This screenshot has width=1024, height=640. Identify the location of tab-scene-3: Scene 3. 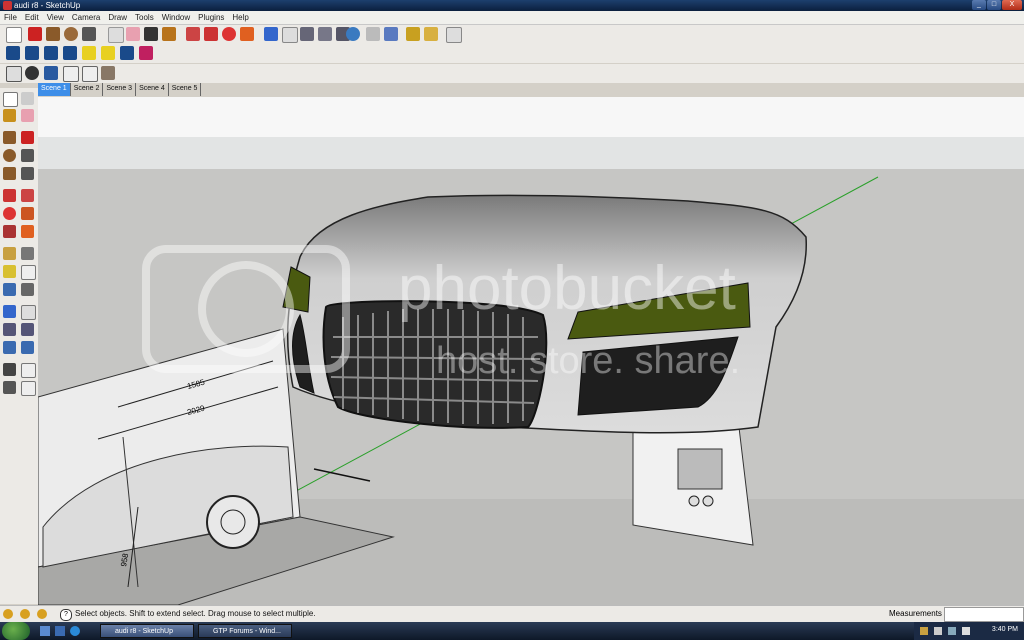
(120, 89).